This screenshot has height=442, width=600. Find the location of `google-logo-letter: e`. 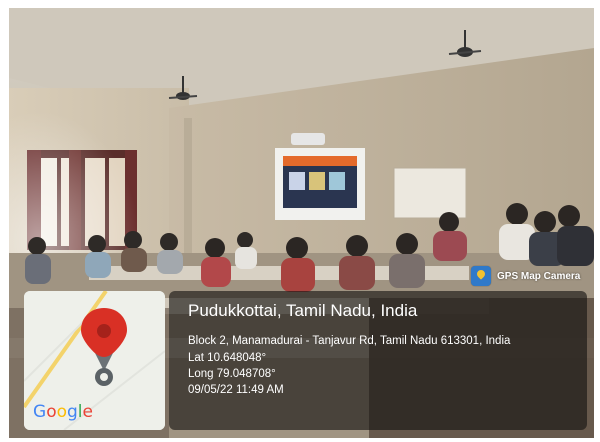

google-logo-letter: e is located at coordinates (87, 412).